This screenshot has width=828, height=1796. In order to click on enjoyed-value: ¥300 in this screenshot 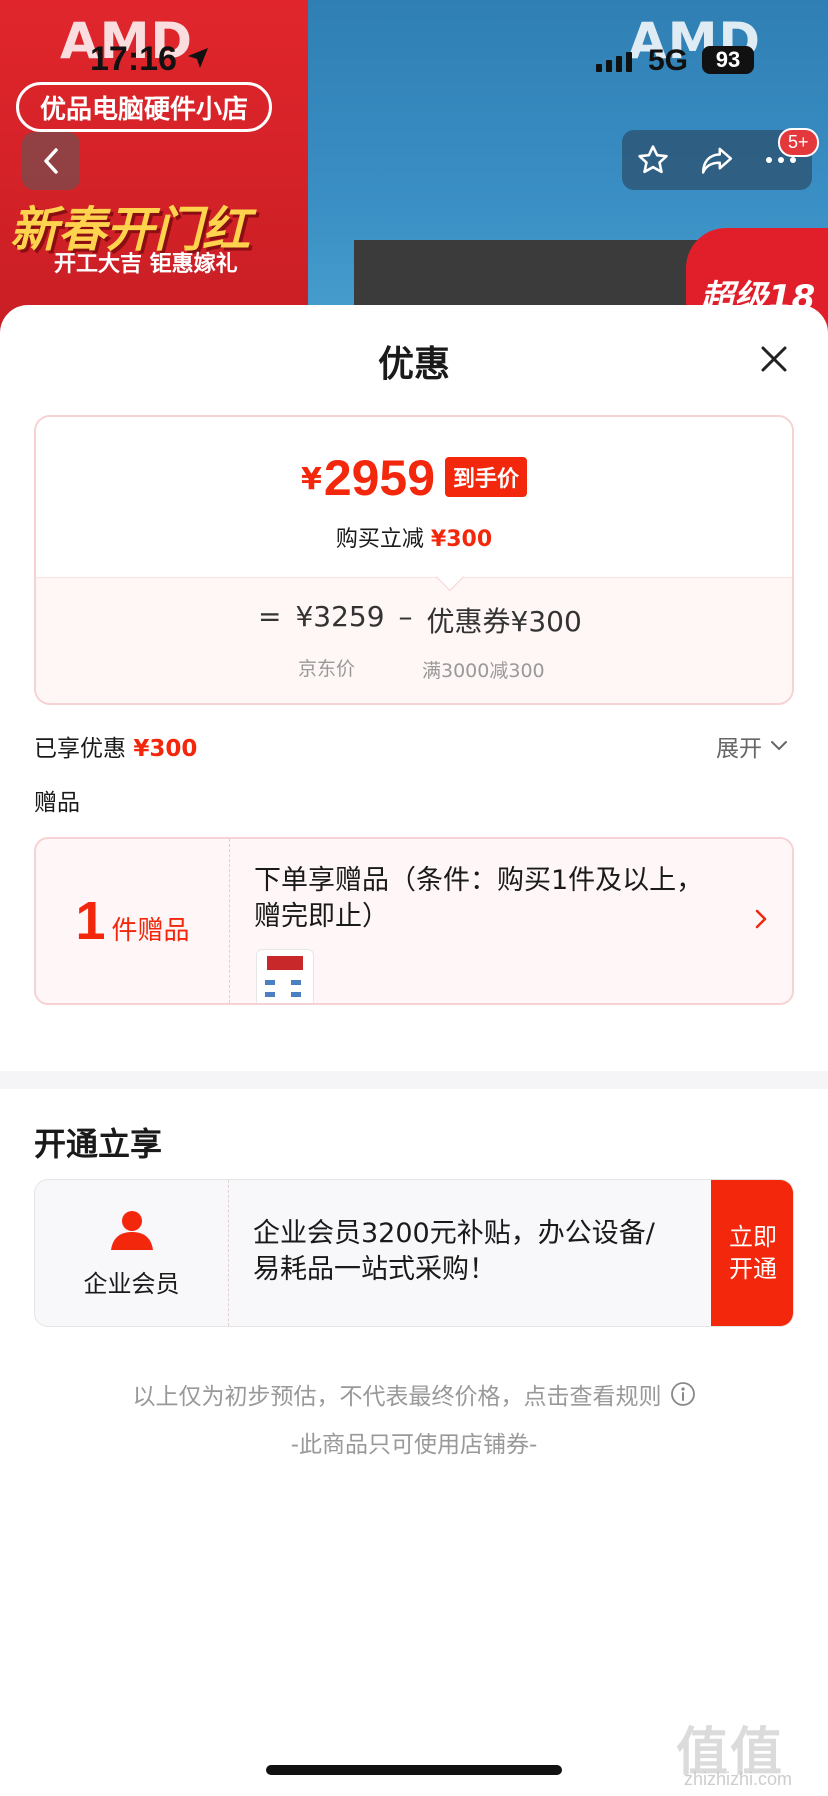, I will do `click(165, 749)`.